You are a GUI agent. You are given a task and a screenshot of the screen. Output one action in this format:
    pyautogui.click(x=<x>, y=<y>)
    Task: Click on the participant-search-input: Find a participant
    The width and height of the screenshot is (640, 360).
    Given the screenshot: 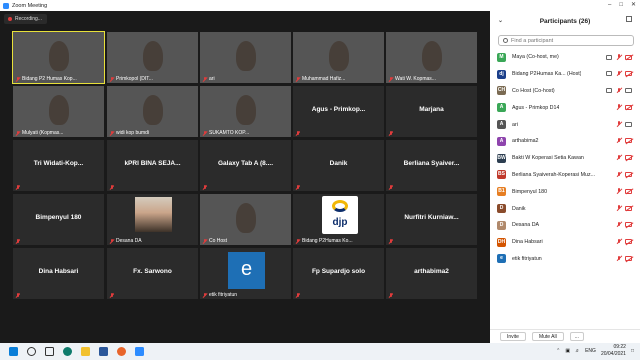 What is the action you would take?
    pyautogui.click(x=566, y=40)
    